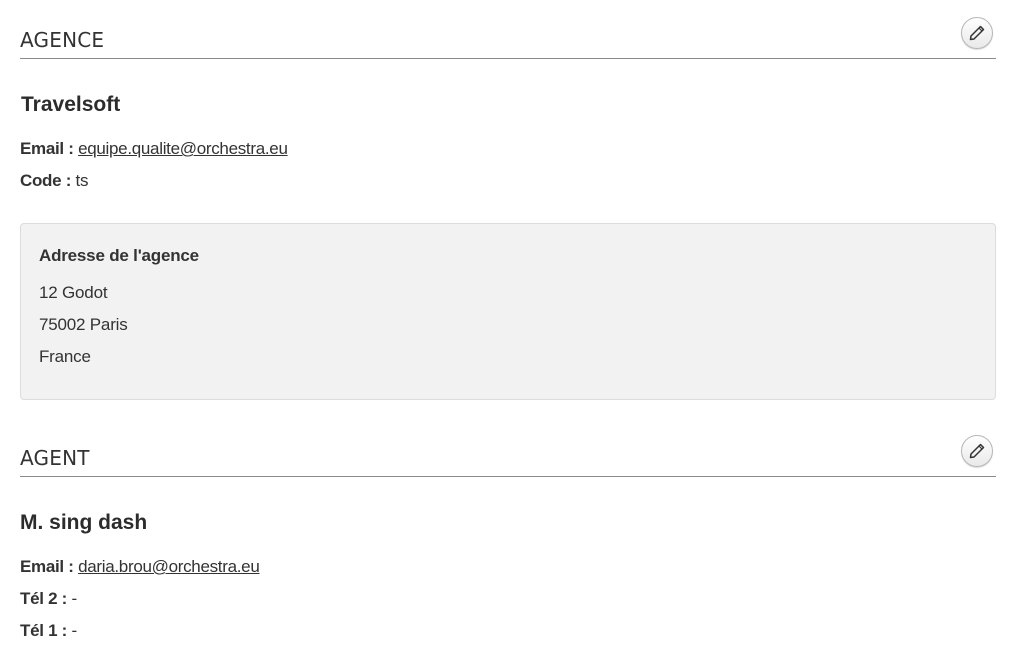  I want to click on agent-tel1-value: -, so click(74, 630).